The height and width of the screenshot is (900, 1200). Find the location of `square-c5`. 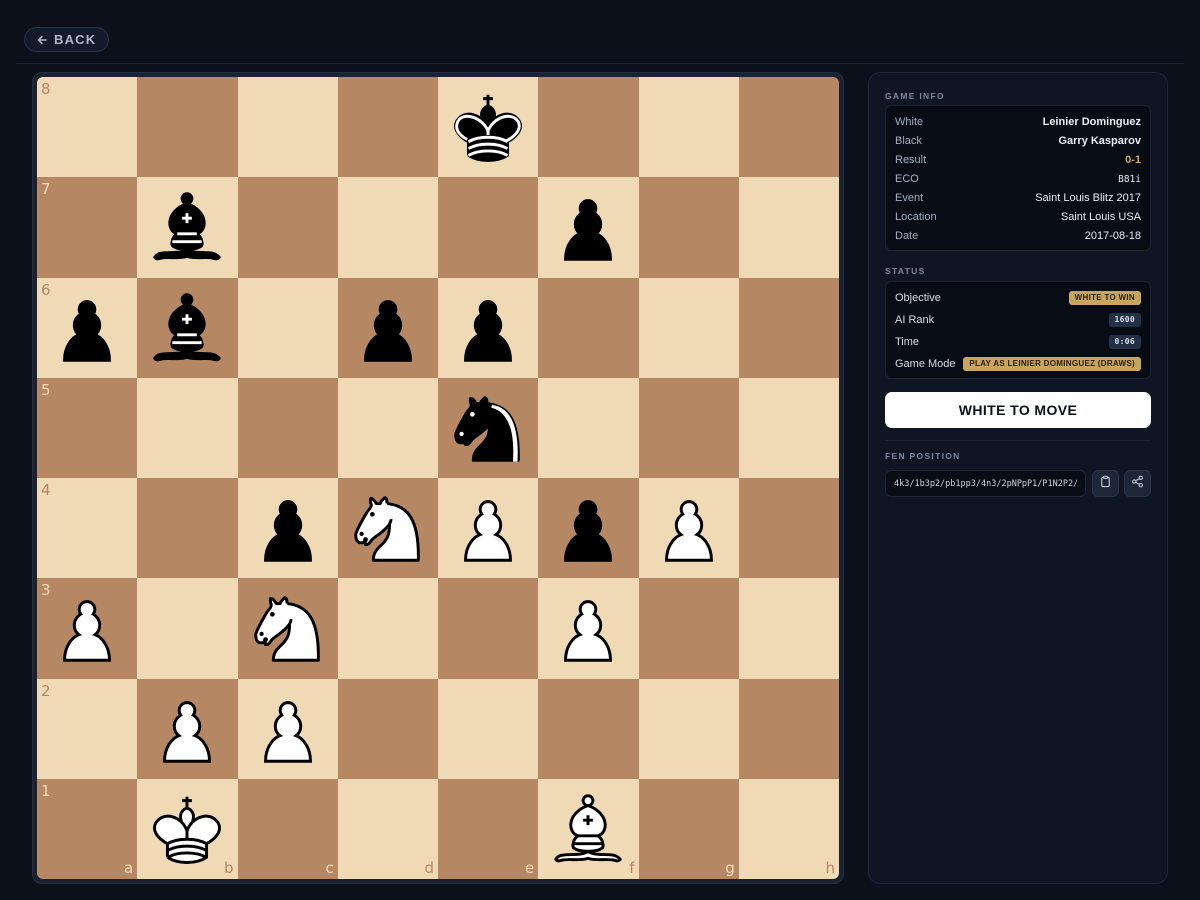

square-c5 is located at coordinates (287, 427).